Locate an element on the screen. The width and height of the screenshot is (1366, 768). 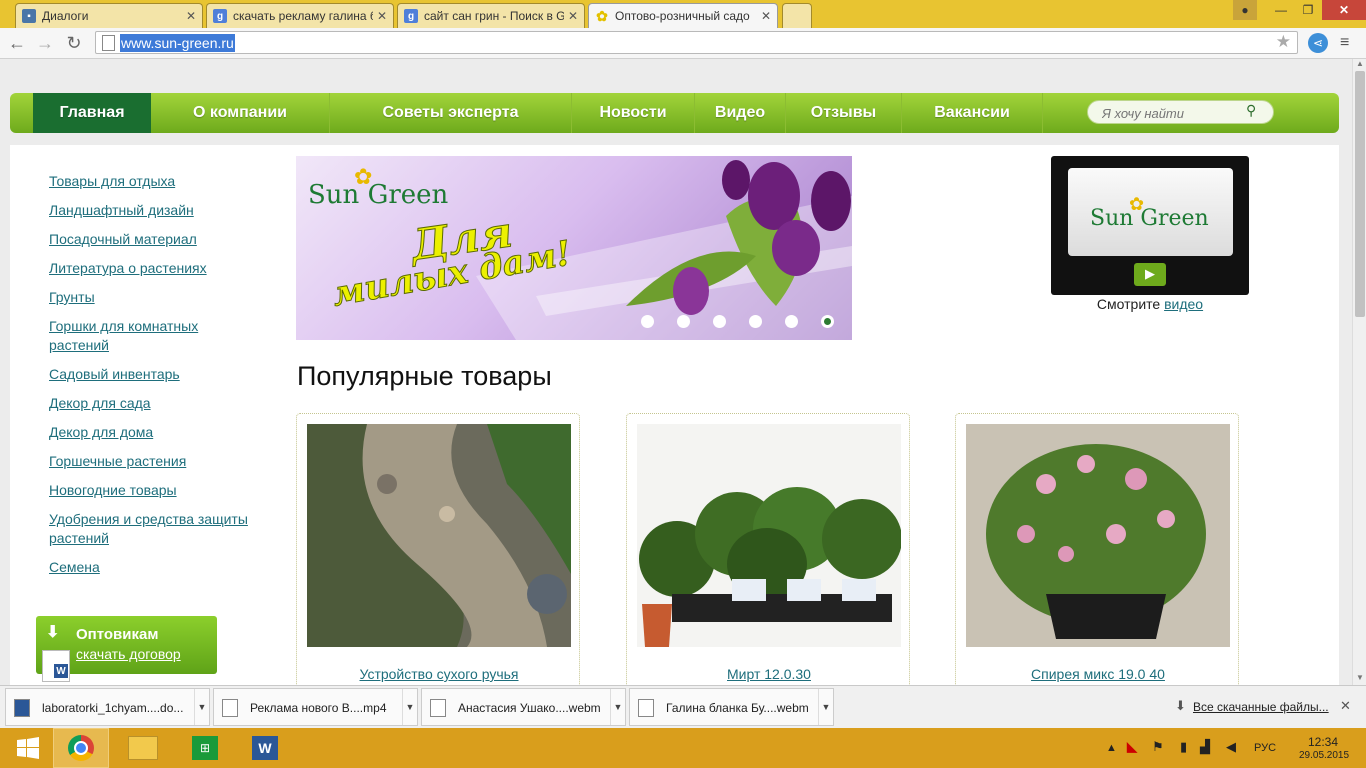
product-card: Спирея микс 19.0 40 is located at coordinates (1097, 549).